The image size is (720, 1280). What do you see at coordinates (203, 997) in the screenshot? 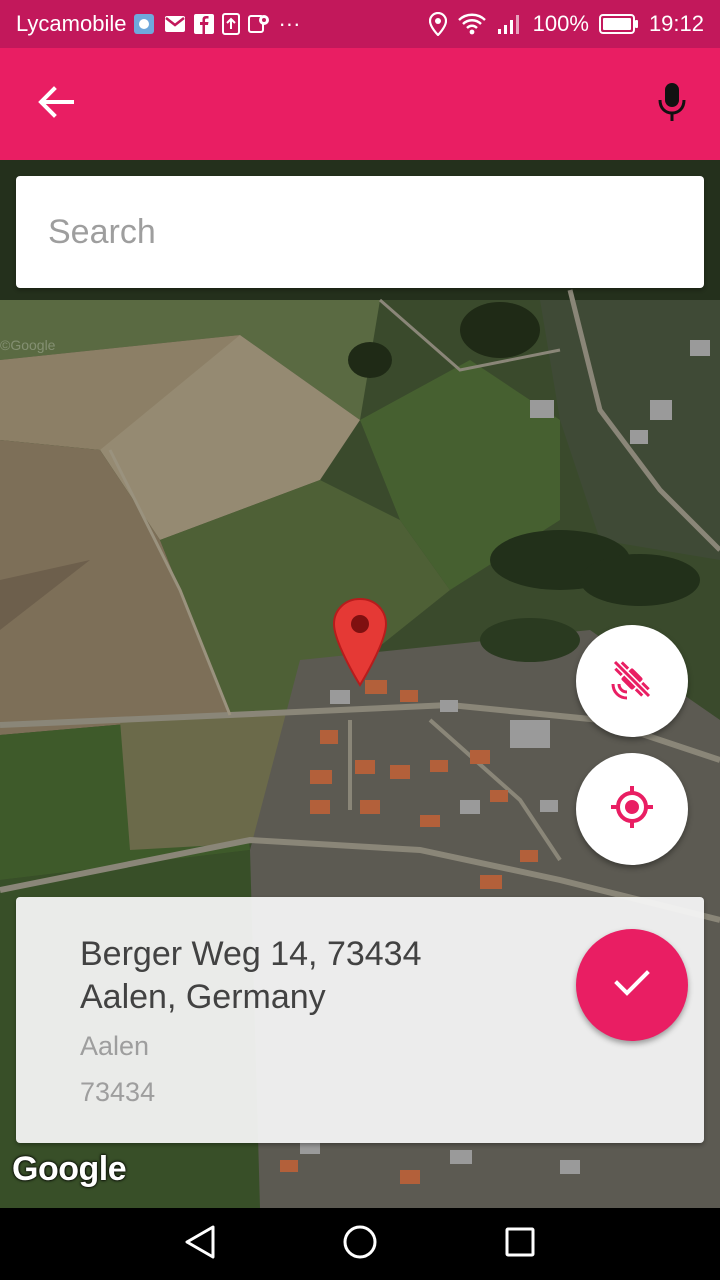
I see `address-line-2: Aalen, Germany` at bounding box center [203, 997].